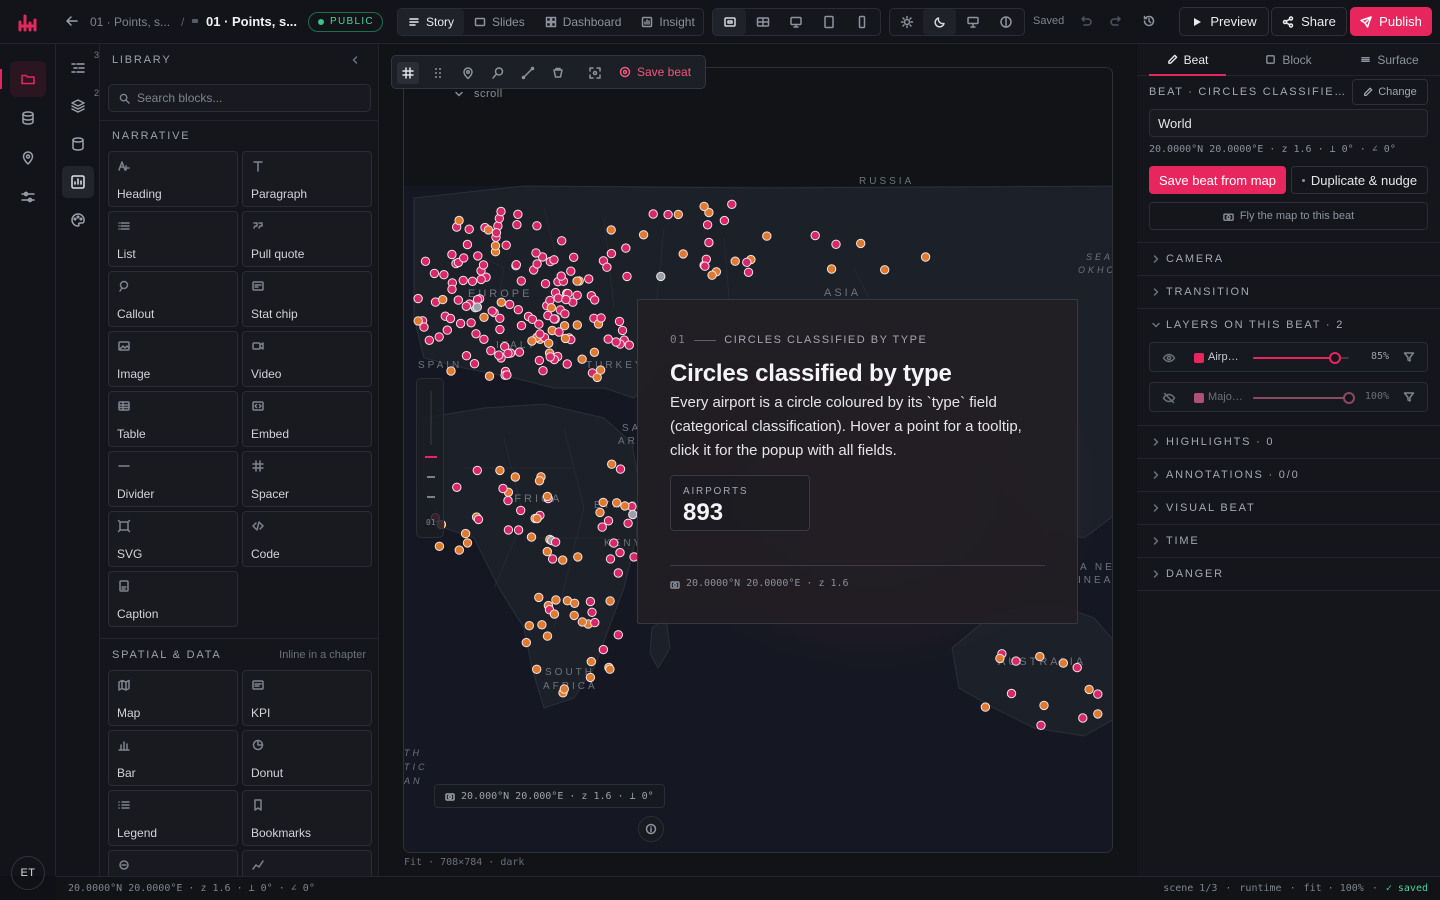  I want to click on filter-icon, so click(1409, 397).